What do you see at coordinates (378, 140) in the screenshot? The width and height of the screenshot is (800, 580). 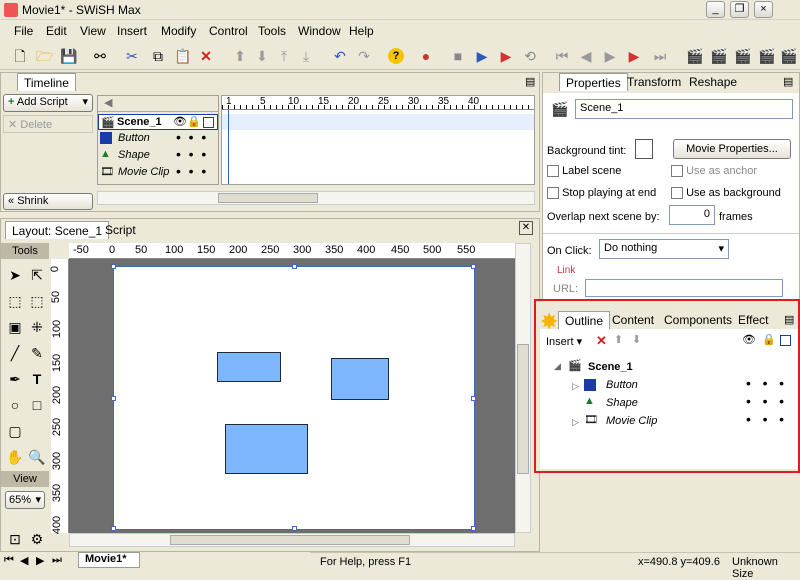 I see `frame-grid: 1 5 10 15 20 25 30 35 40` at bounding box center [378, 140].